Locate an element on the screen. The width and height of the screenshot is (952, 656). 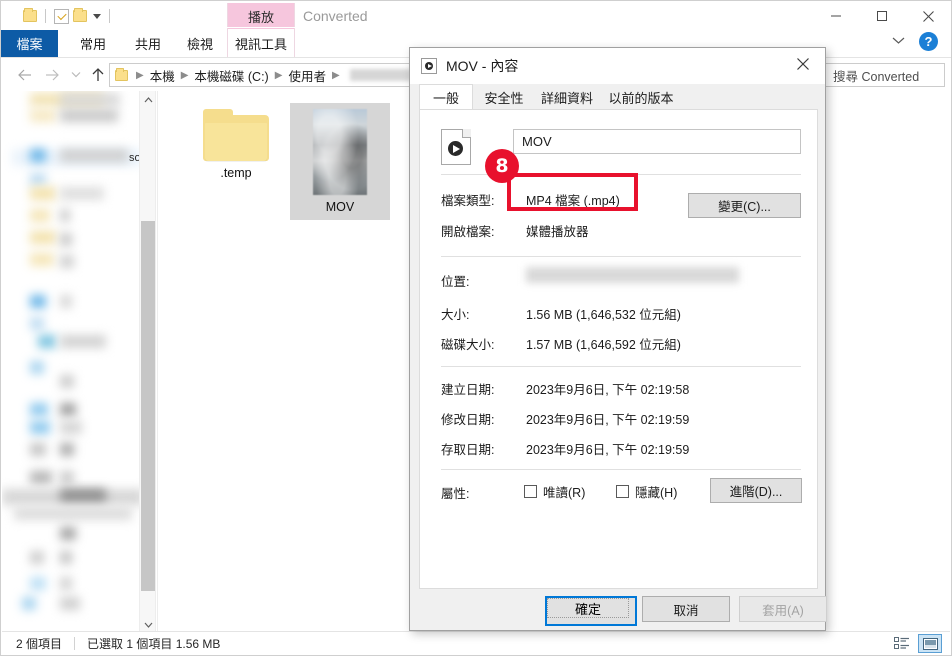
dialog-tab-strip: 一般 安全性 詳細資料 以前的版本 is located at coordinates (617, 97).